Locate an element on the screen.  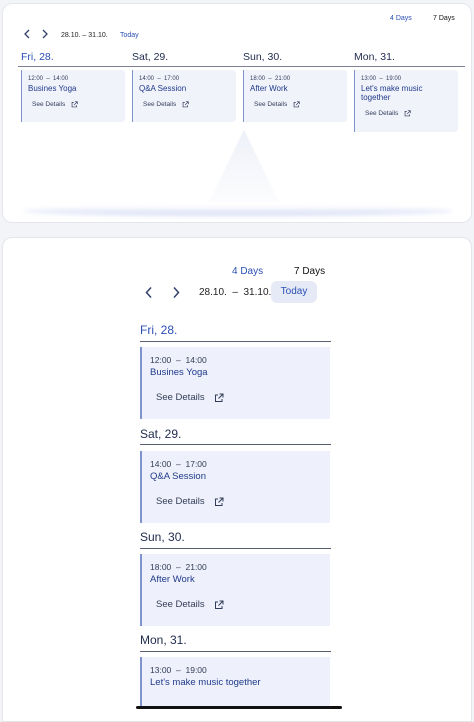
decorative-pointer is located at coordinates (244, 166).